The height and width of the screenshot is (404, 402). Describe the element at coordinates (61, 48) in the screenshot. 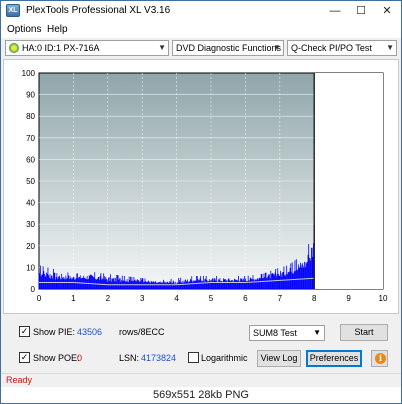

I see `drive-select-value: HA:0 ID:1 PX-716A` at that location.